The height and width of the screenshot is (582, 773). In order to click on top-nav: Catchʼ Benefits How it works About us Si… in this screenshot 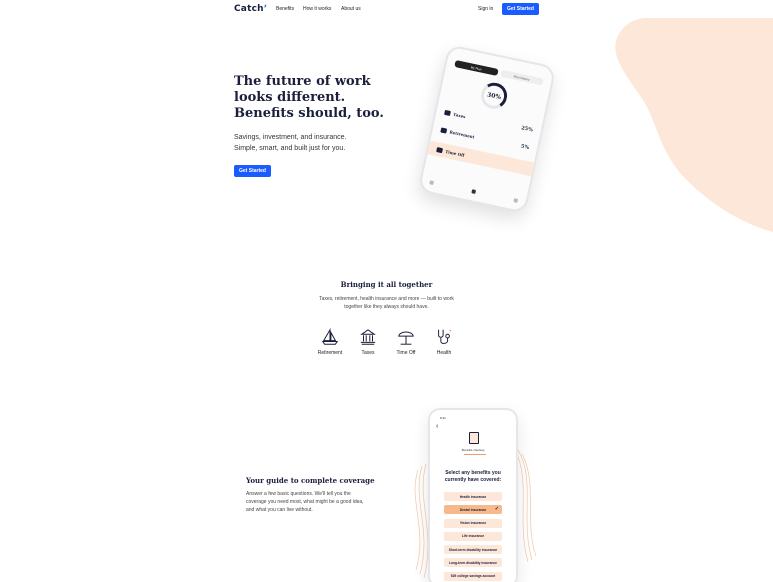, I will do `click(386, 10)`.